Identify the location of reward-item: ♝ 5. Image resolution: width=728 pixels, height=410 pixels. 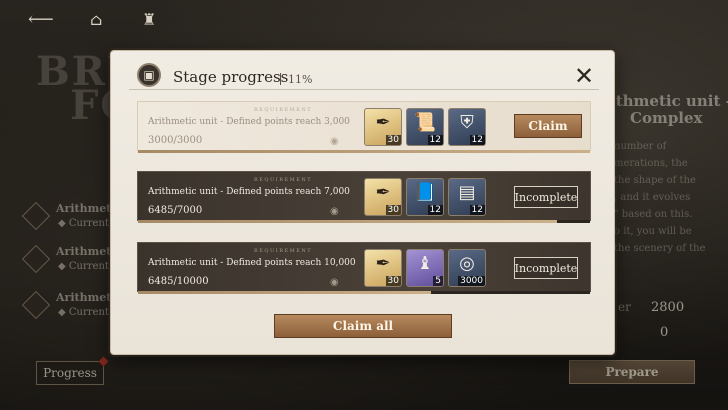
(425, 268).